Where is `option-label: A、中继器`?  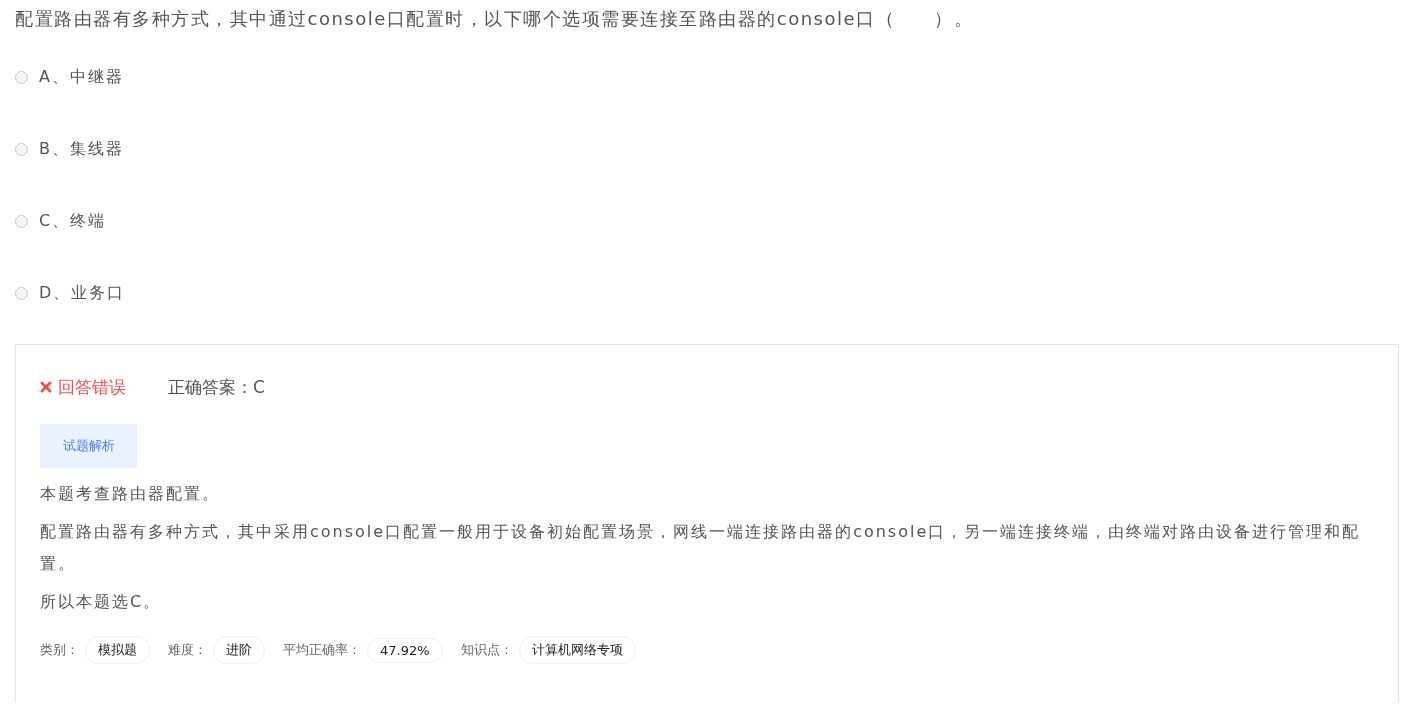 option-label: A、中继器 is located at coordinates (81, 77).